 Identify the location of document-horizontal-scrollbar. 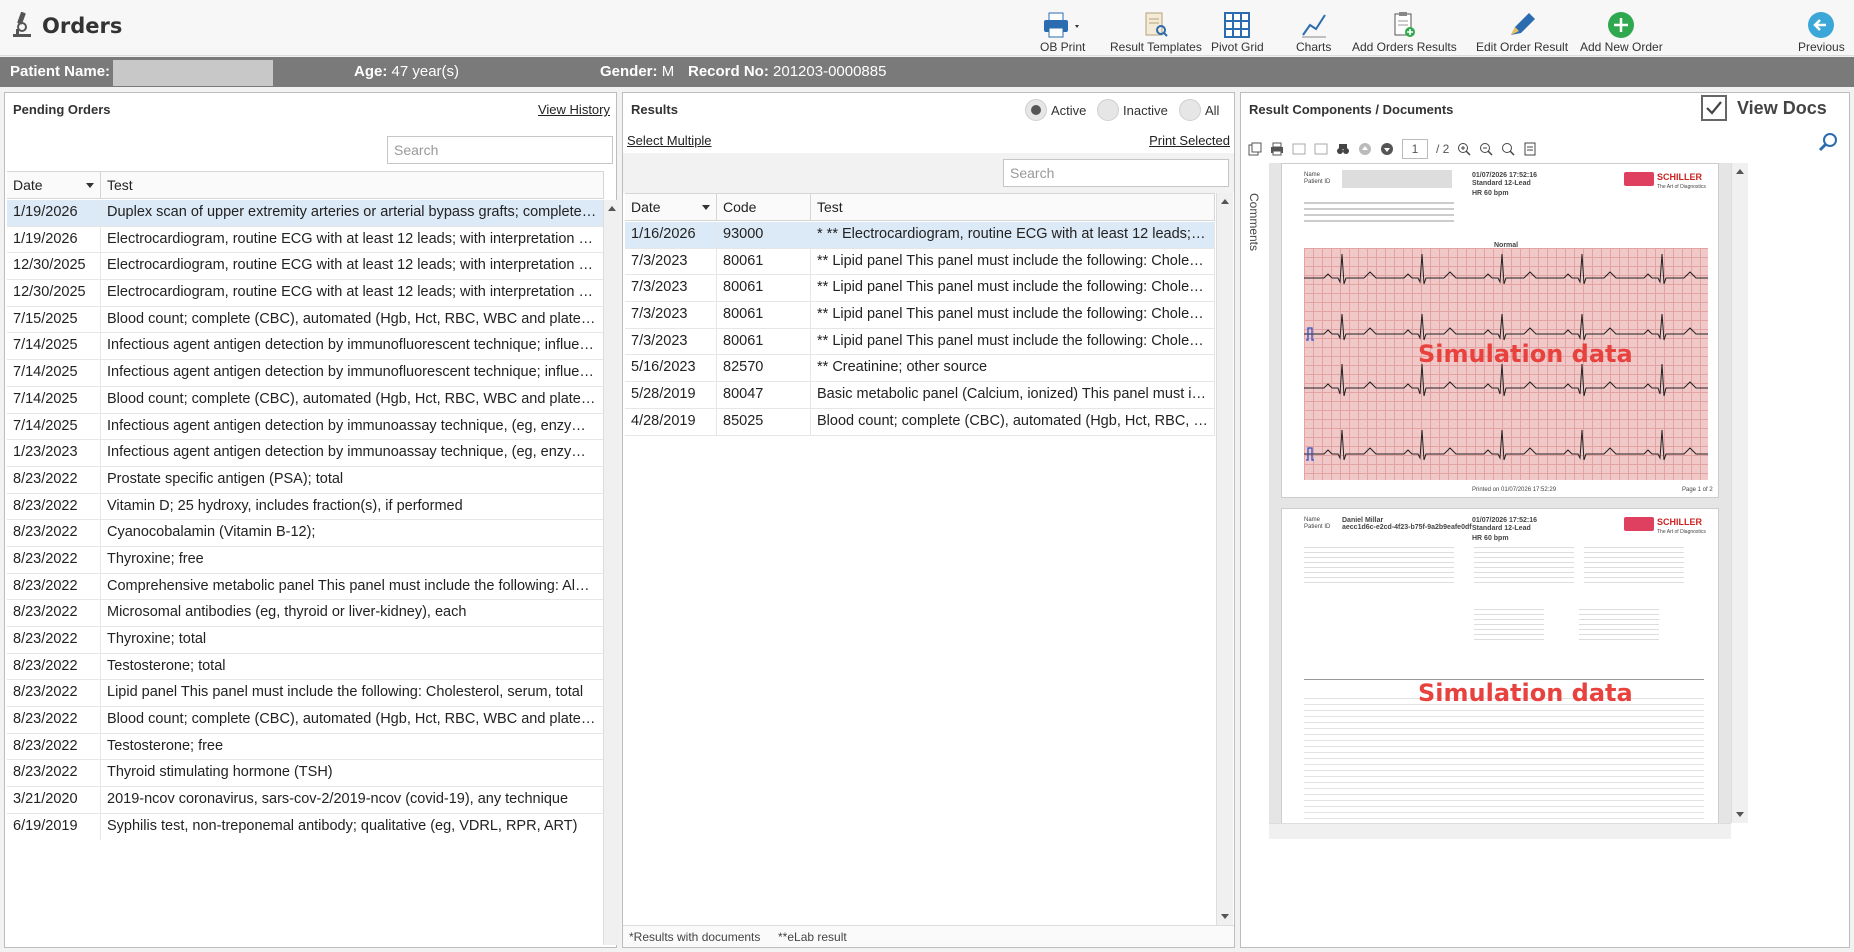
(1500, 831).